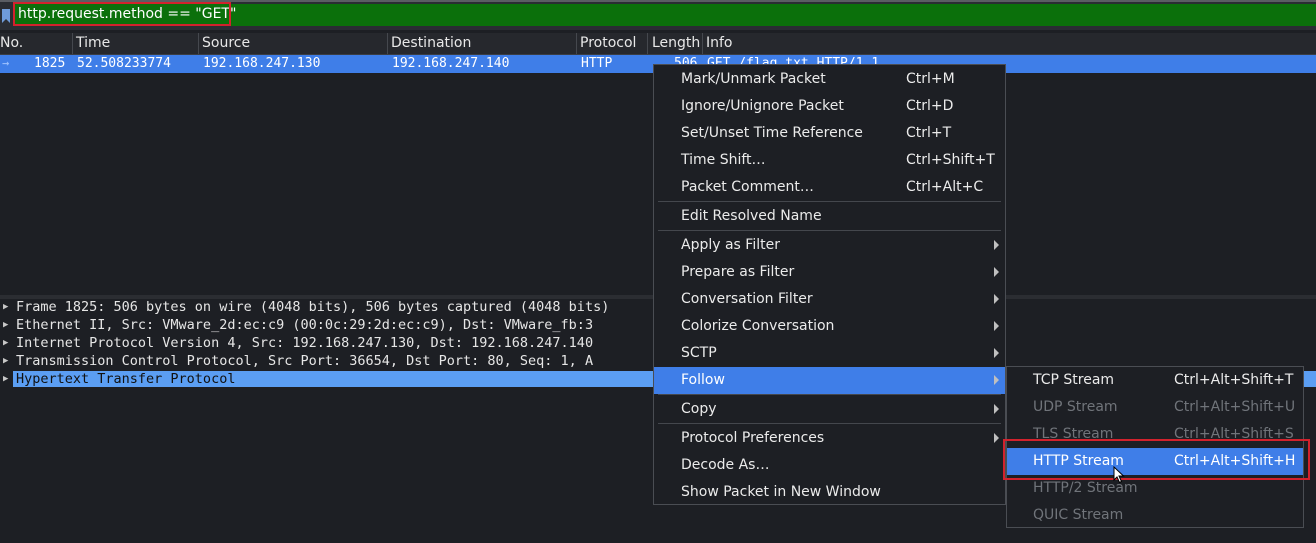  I want to click on menu-item-edit-resolved-name: Edit Resolved Name, so click(829, 216).